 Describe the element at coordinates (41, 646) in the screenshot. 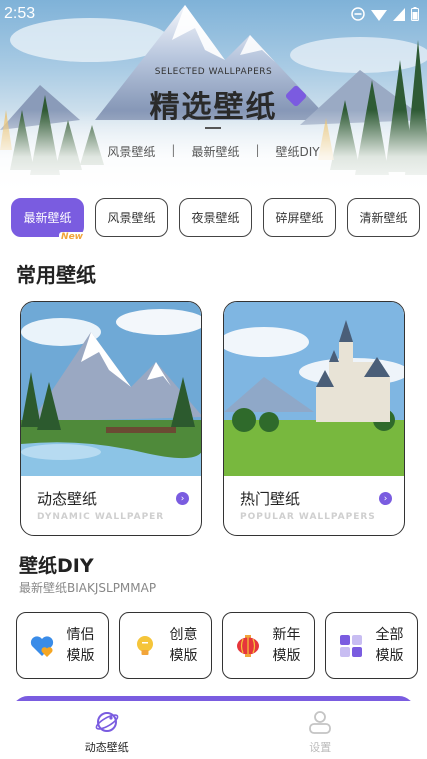

I see `heart-icon` at that location.